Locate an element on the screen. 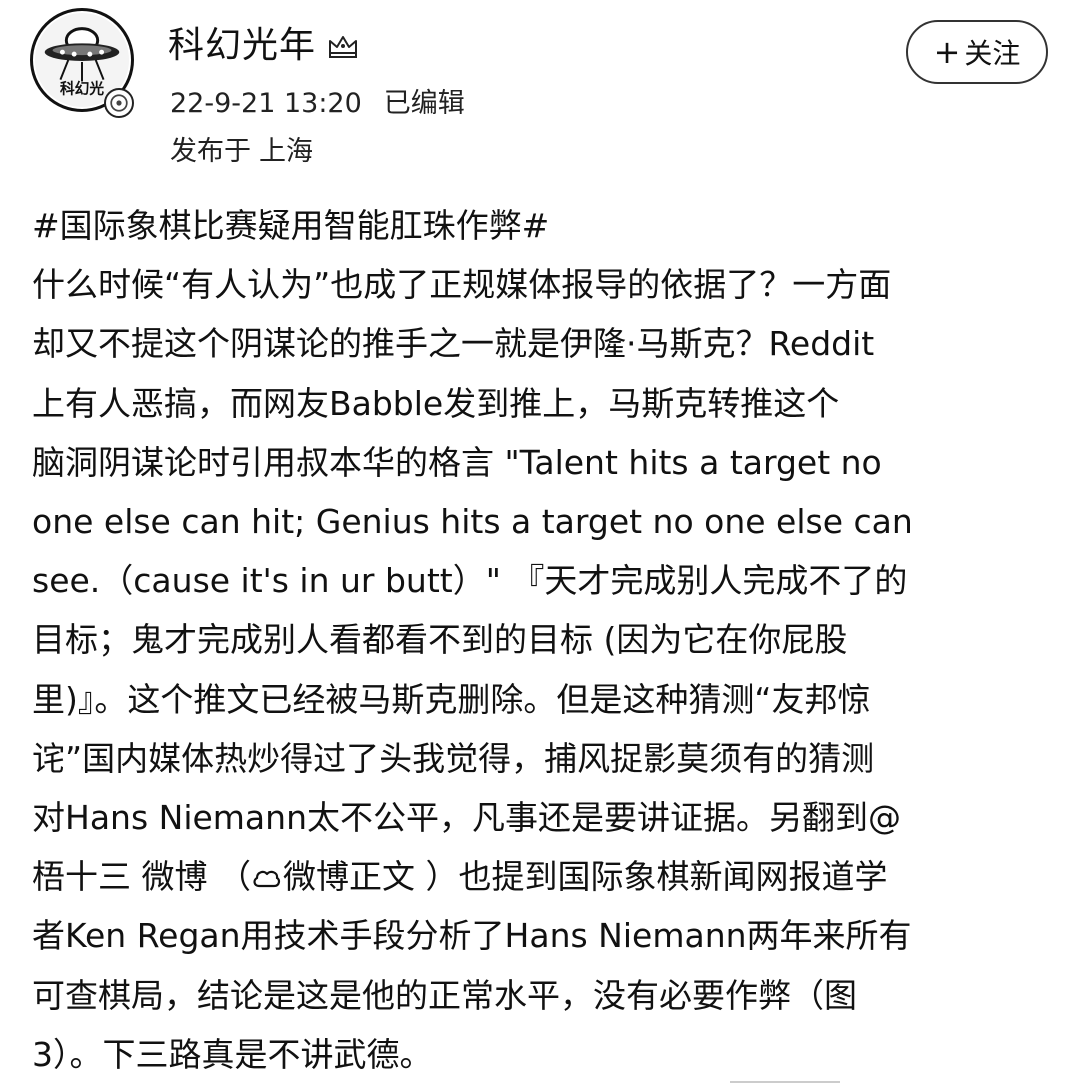  edited-label: 已编辑 is located at coordinates (424, 104).